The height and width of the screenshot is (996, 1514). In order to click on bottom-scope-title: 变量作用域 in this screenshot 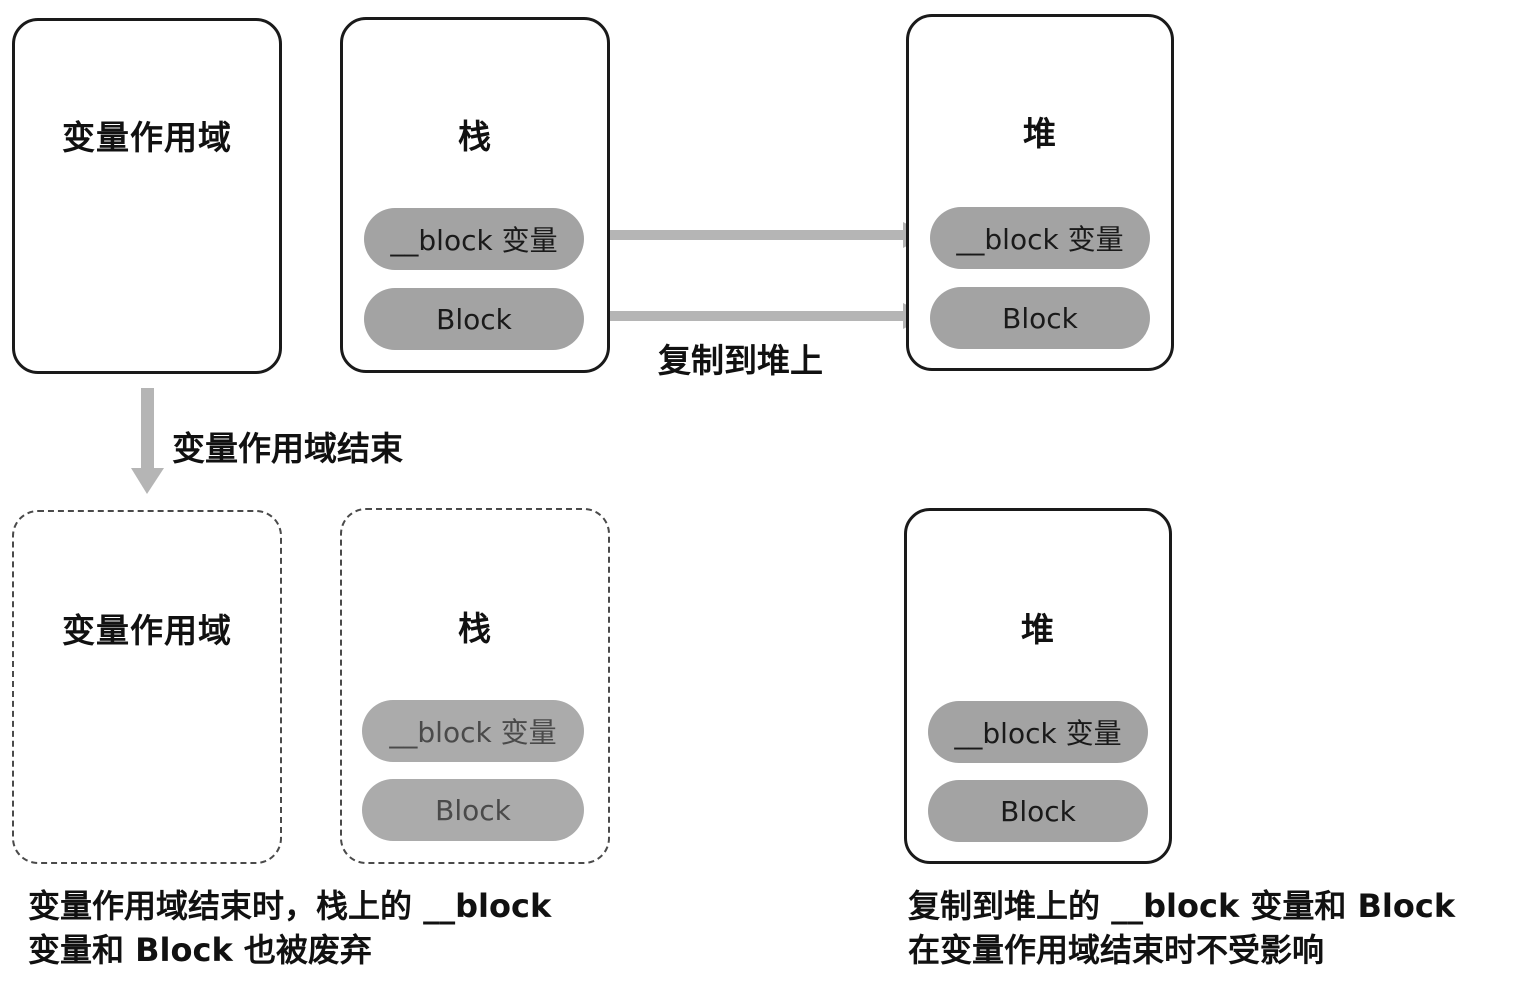, I will do `click(147, 630)`.